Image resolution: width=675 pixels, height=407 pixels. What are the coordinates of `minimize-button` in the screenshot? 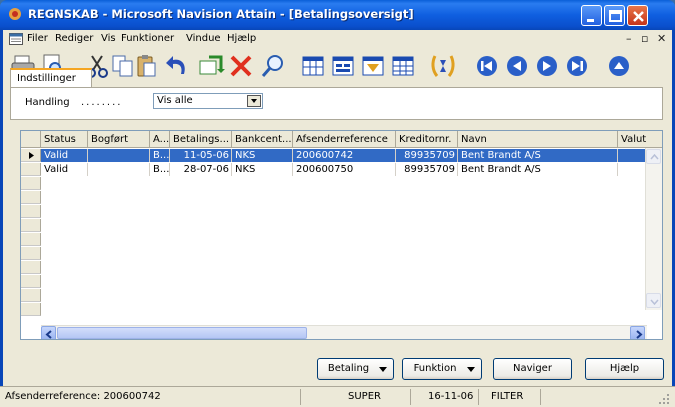 It's located at (591, 15).